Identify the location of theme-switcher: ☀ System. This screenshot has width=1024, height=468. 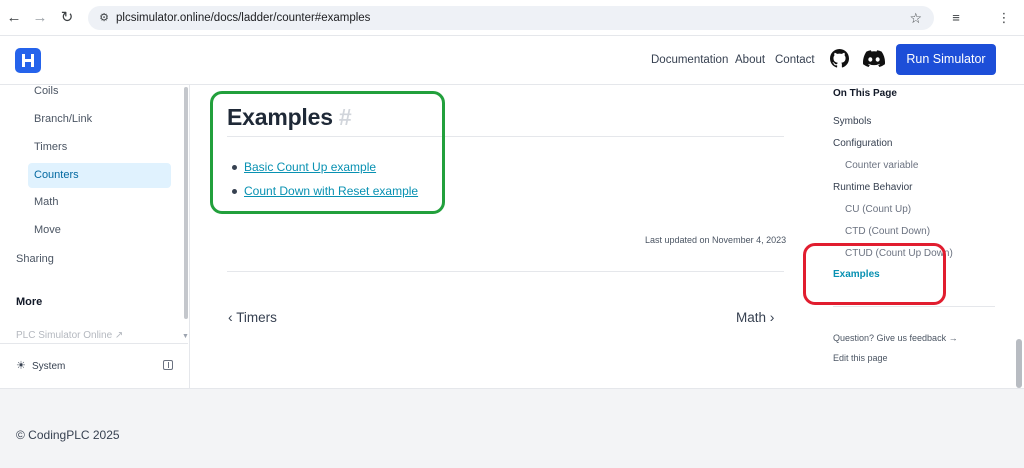
(40, 366).